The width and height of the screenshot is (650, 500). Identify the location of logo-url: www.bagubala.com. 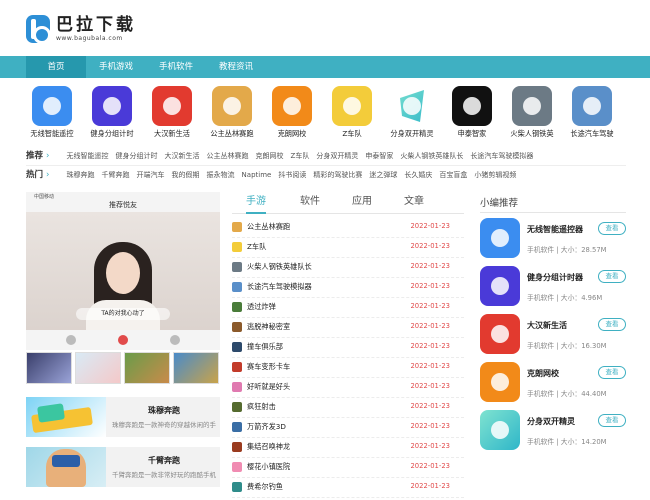
(89, 38).